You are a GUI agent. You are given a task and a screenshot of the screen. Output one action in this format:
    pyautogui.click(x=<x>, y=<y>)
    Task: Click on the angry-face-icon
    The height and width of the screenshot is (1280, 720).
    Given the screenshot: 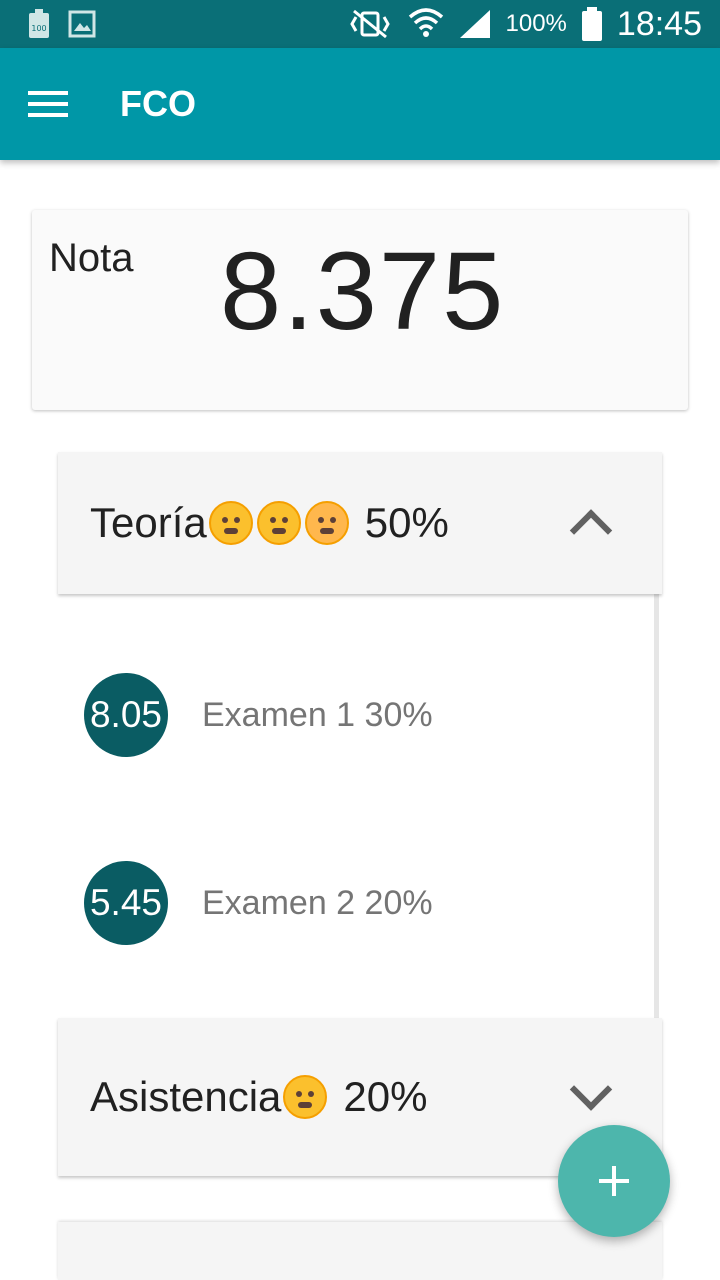 What is the action you would take?
    pyautogui.click(x=326, y=523)
    